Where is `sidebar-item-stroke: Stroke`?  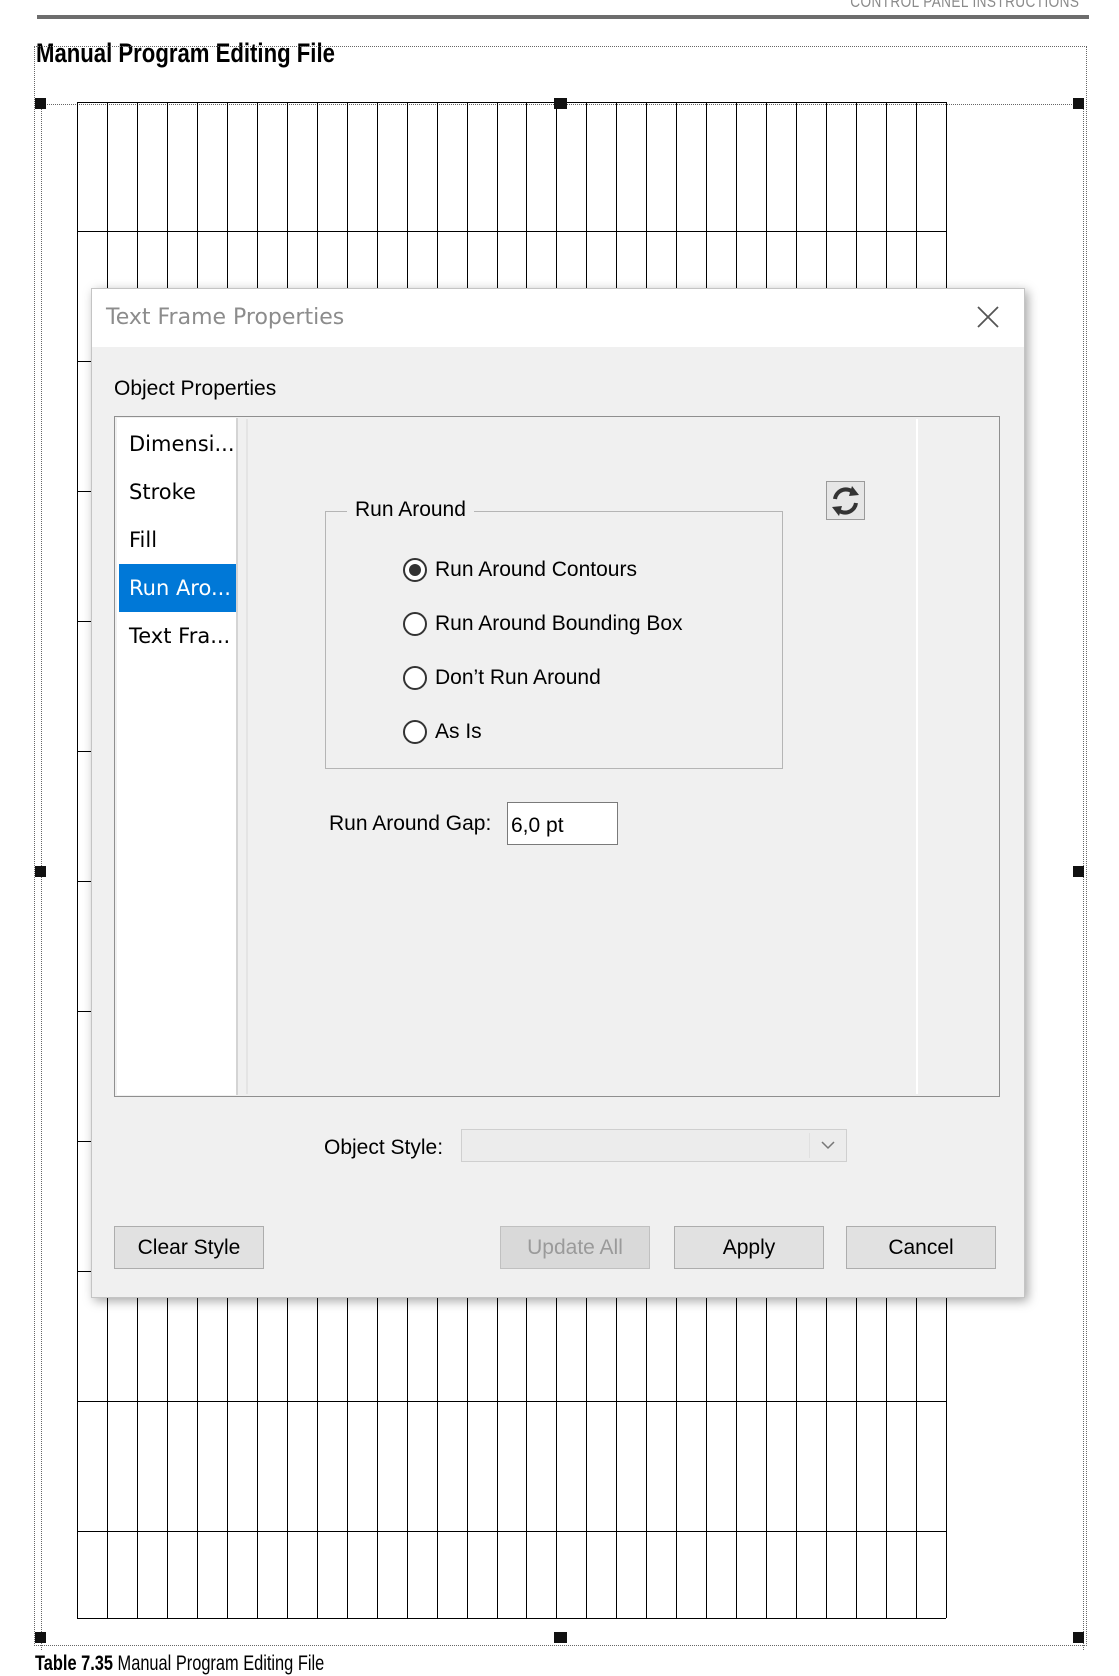 sidebar-item-stroke: Stroke is located at coordinates (177, 492).